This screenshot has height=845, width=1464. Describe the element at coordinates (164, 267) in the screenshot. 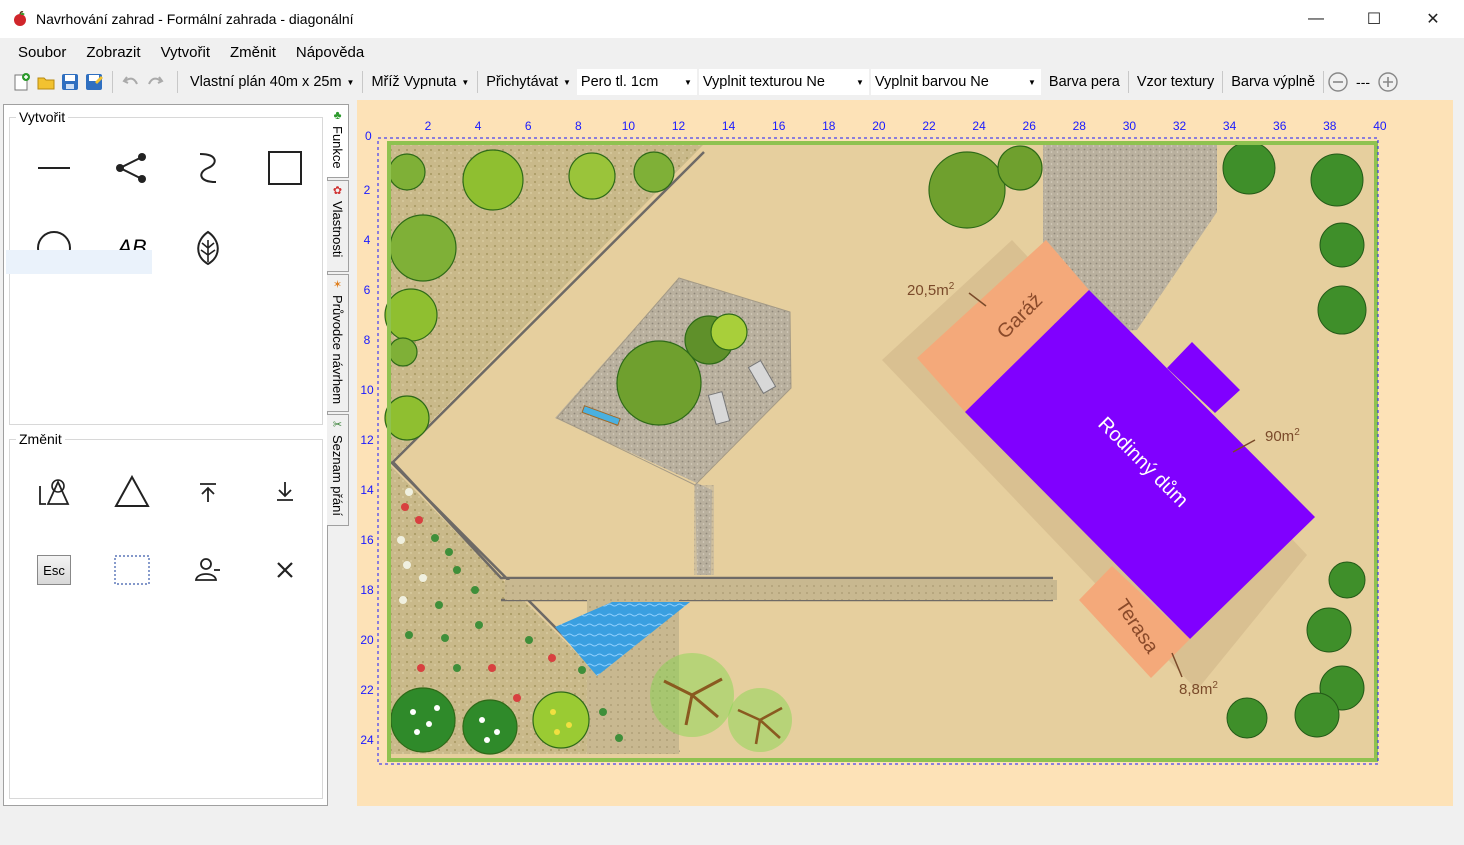

I see `create-group: Vytvořit AB` at that location.